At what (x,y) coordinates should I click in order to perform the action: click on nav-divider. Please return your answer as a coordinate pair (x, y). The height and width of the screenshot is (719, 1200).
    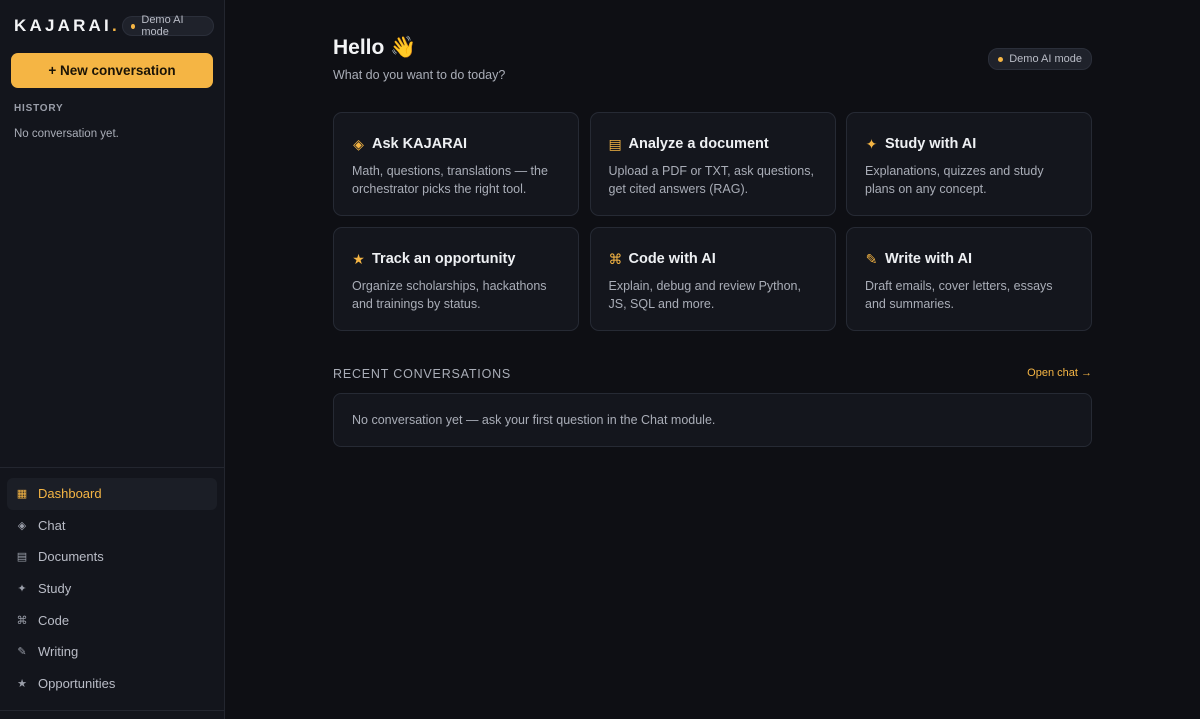
    Looking at the image, I should click on (112, 467).